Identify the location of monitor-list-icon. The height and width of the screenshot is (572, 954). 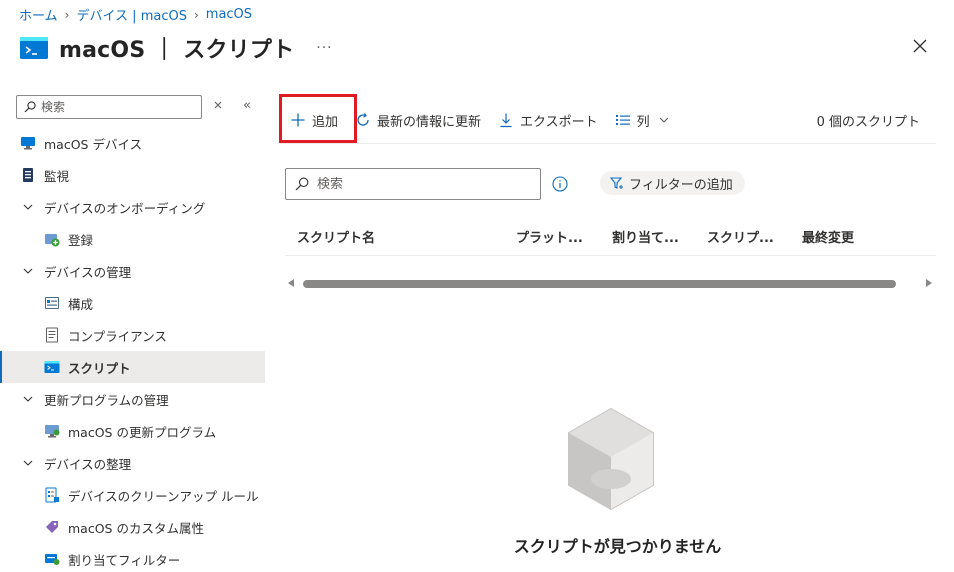
(28, 175).